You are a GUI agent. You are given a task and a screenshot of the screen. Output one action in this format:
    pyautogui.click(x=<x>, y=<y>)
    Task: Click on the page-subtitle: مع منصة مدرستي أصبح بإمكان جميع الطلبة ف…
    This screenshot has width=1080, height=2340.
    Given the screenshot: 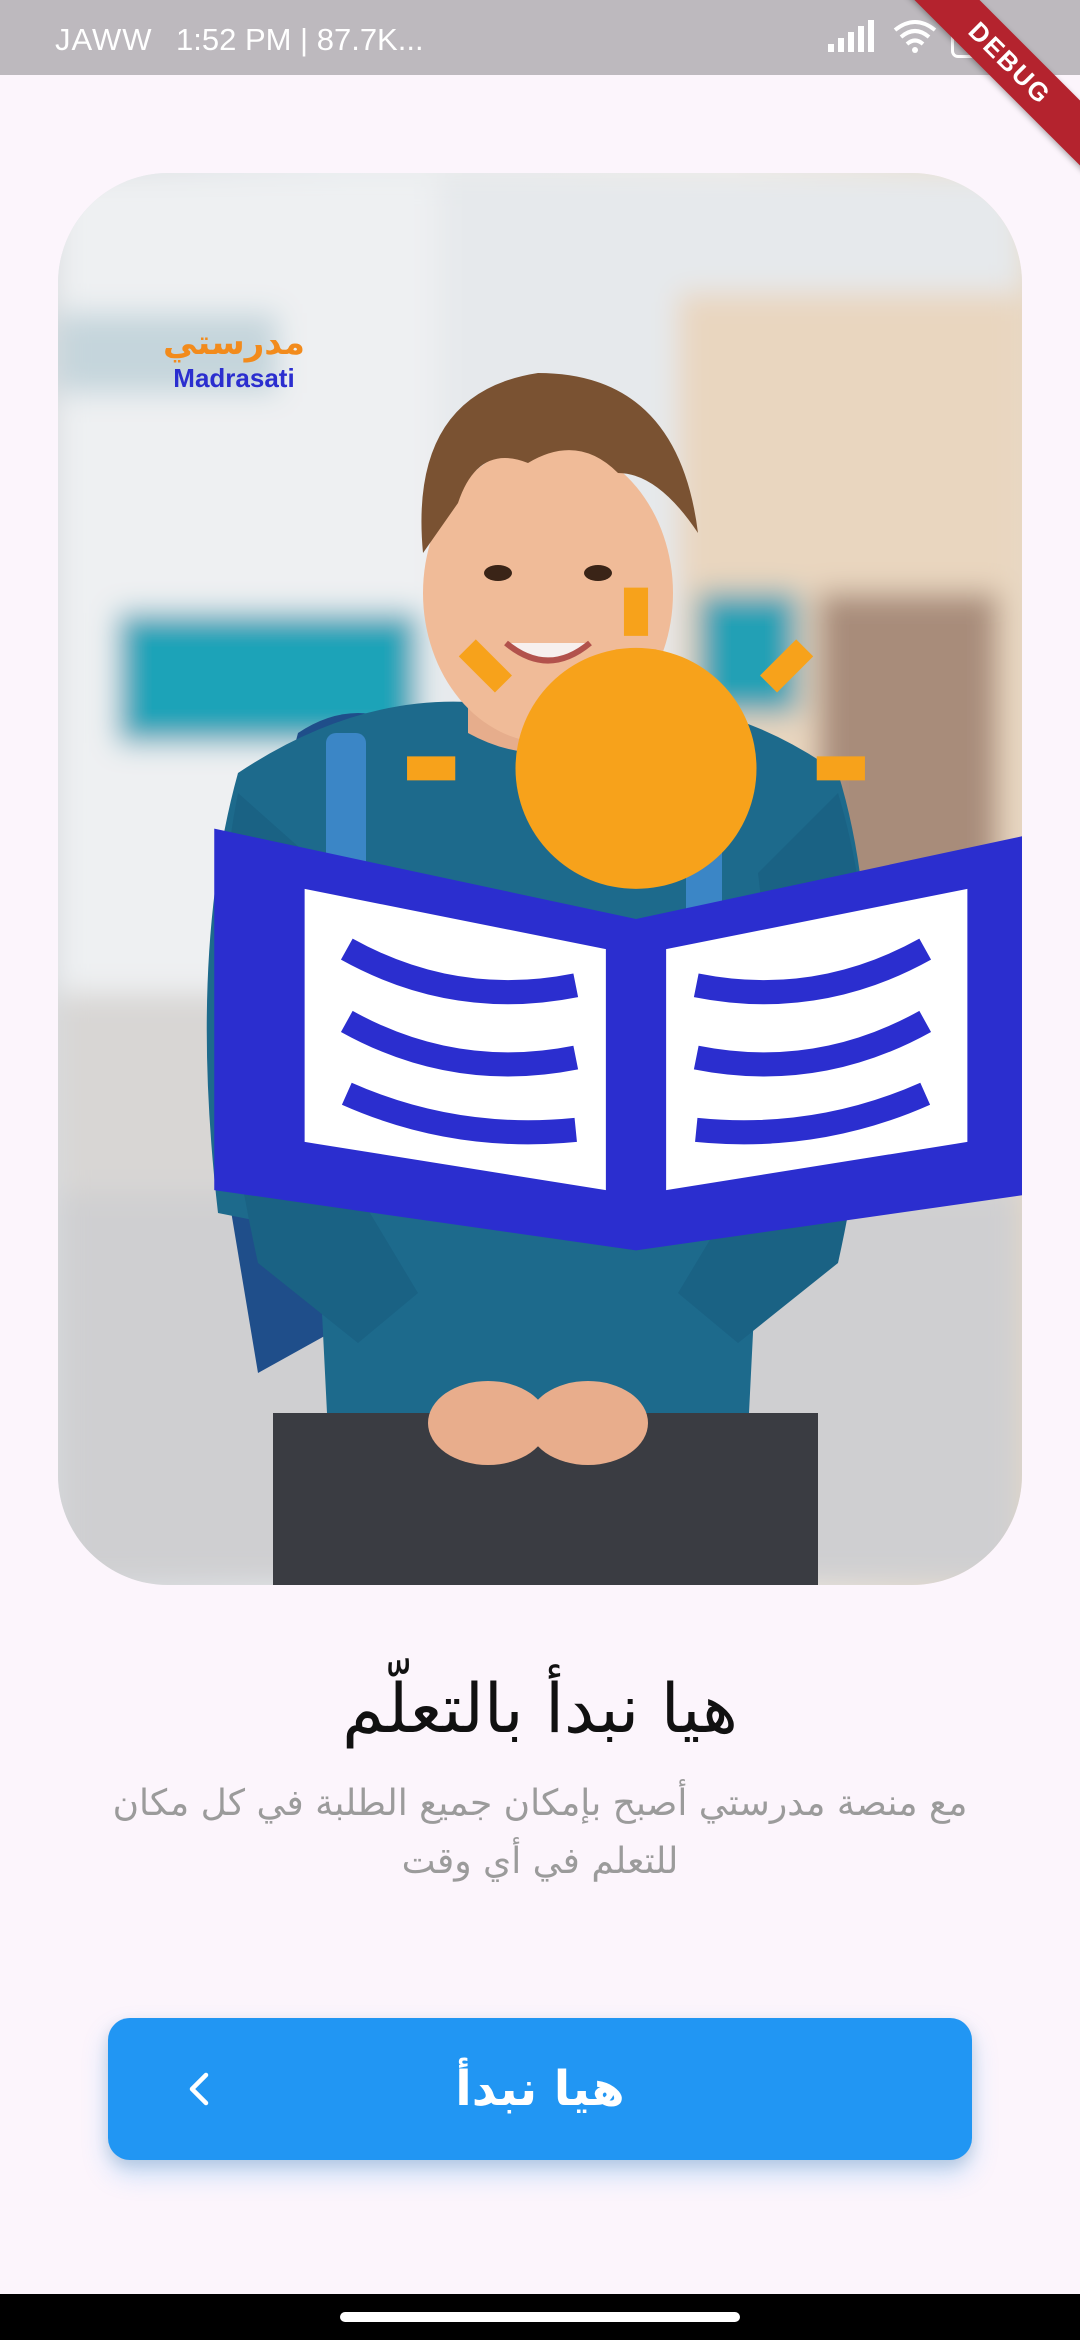 What is the action you would take?
    pyautogui.click(x=540, y=1832)
    